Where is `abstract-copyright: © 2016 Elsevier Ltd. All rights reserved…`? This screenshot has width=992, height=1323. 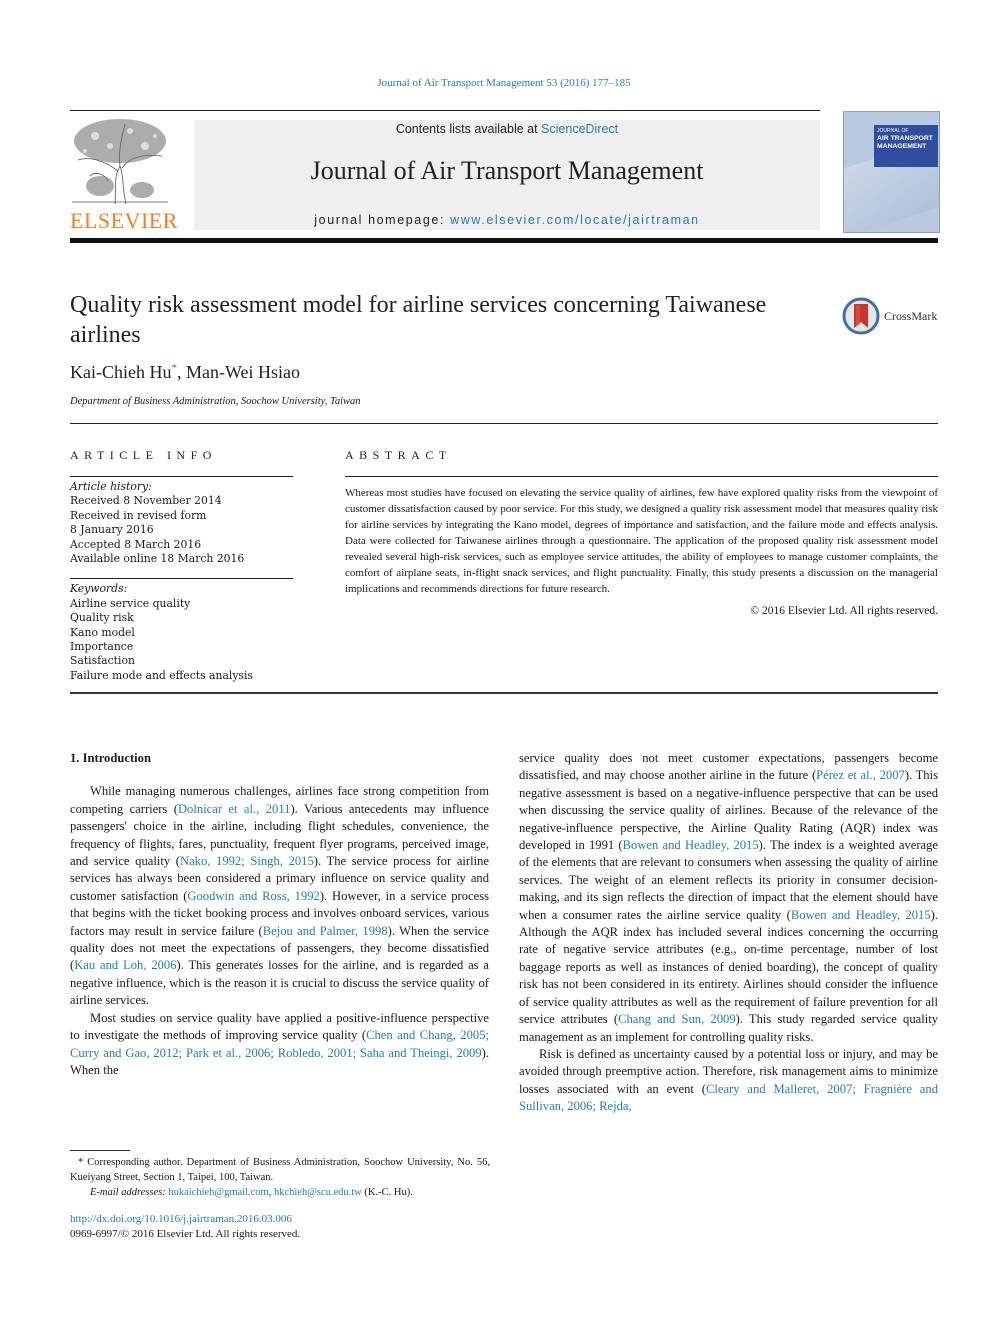
abstract-copyright: © 2016 Elsevier Ltd. All rights reserved… is located at coordinates (844, 611).